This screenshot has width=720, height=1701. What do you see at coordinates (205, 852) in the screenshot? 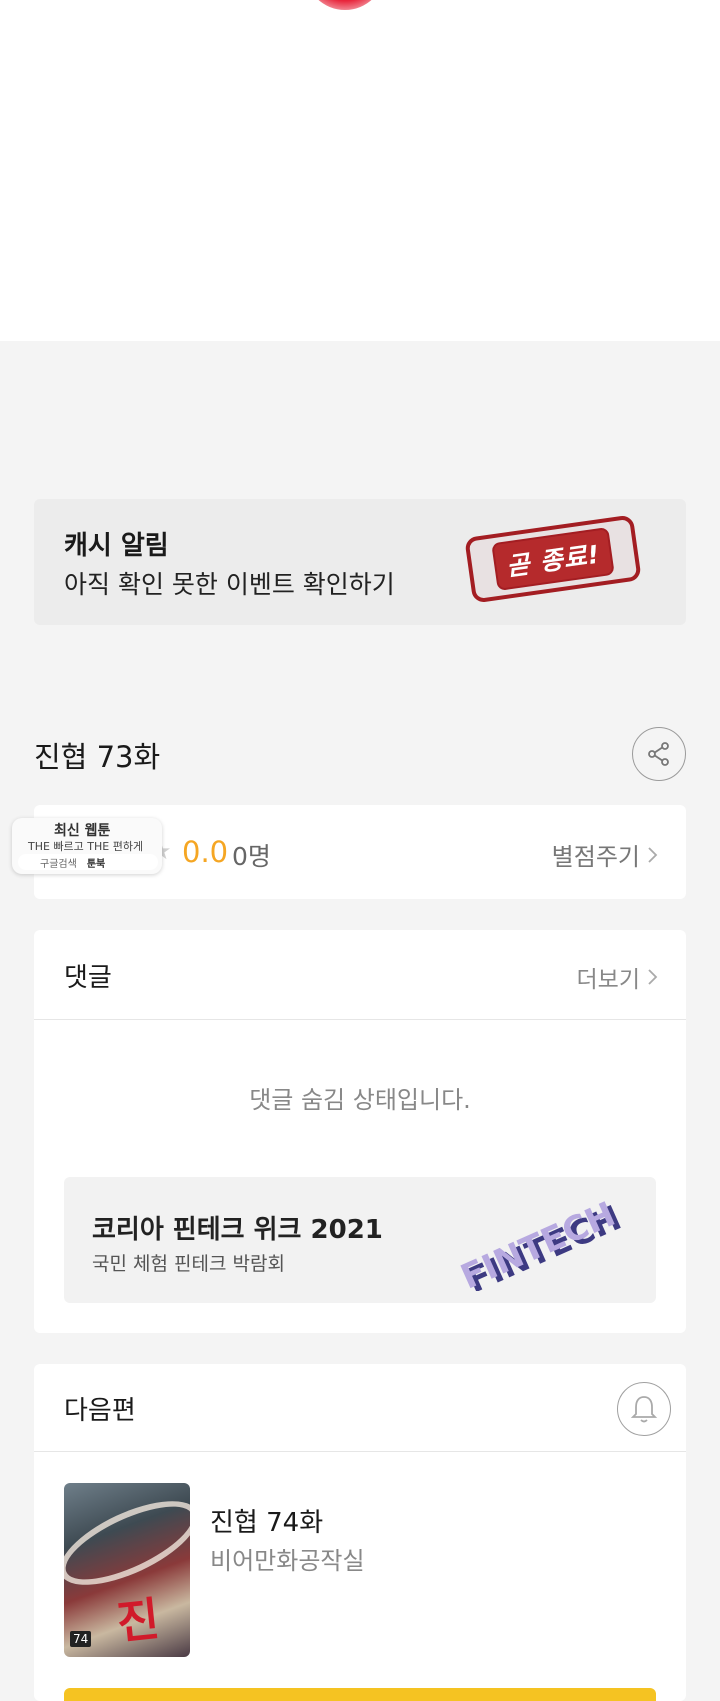
I see `rating-value: 0.0` at bounding box center [205, 852].